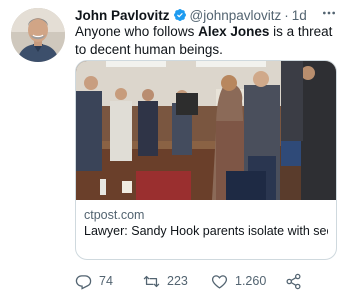  I want to click on avatar, so click(38, 35).